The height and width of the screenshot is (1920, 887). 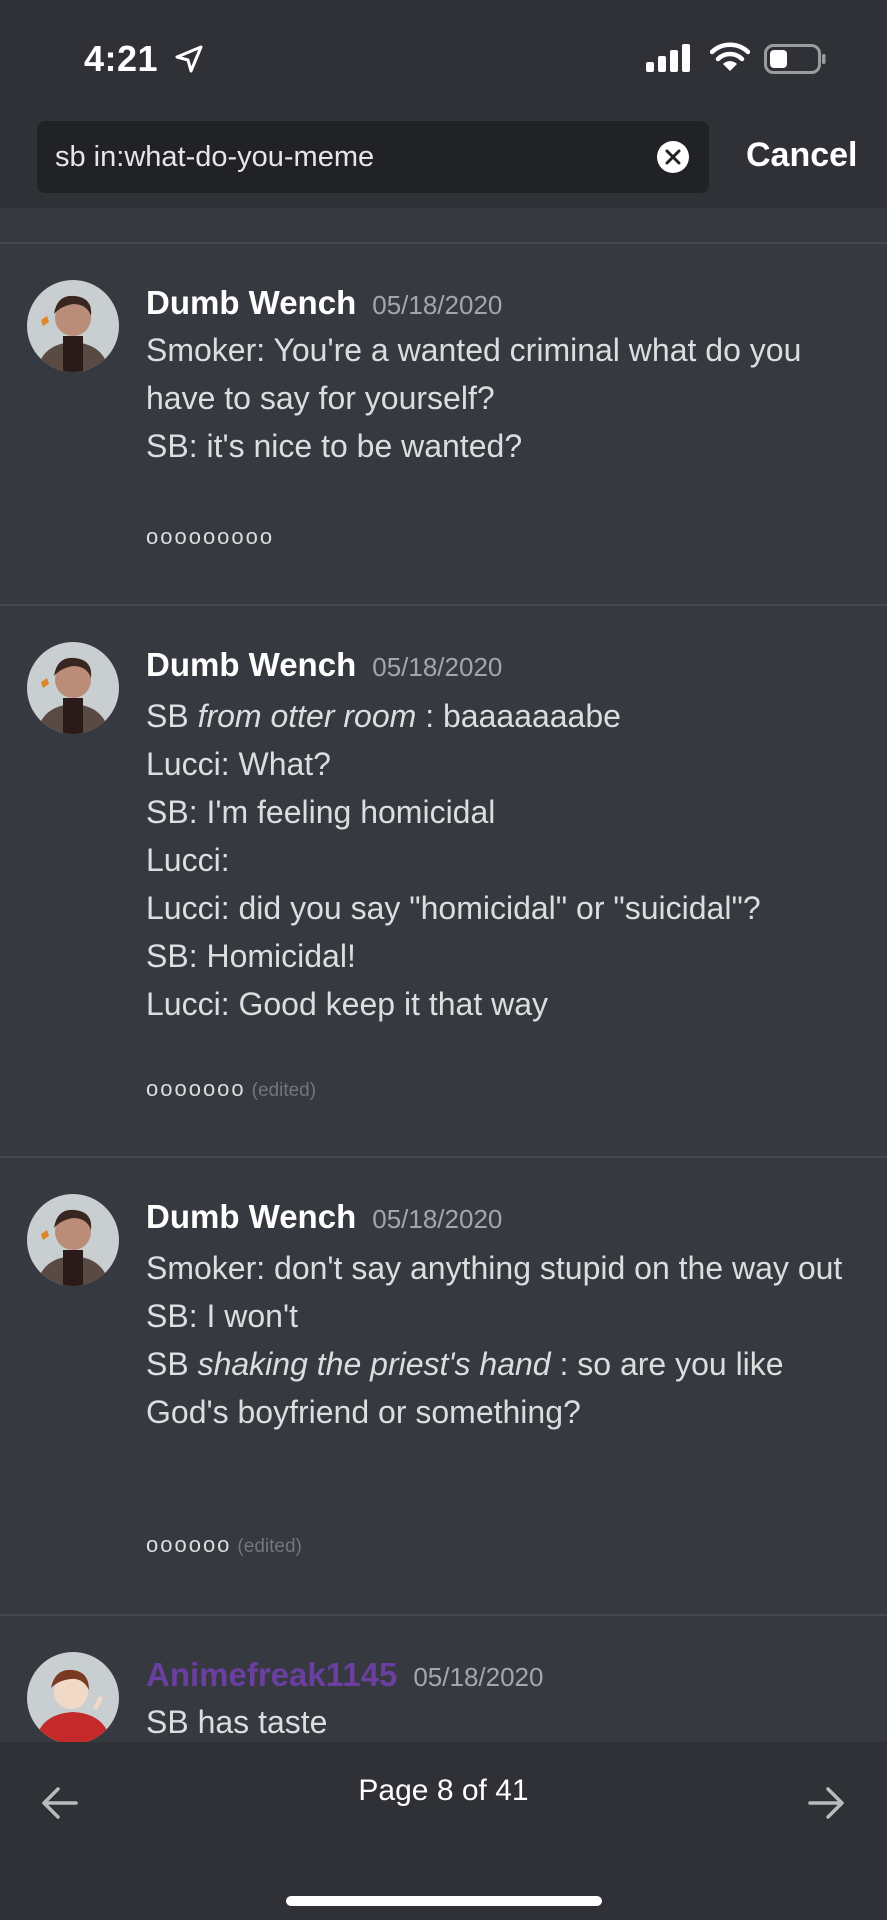 What do you see at coordinates (238, 764) in the screenshot?
I see `message-line: Lucci: What?` at bounding box center [238, 764].